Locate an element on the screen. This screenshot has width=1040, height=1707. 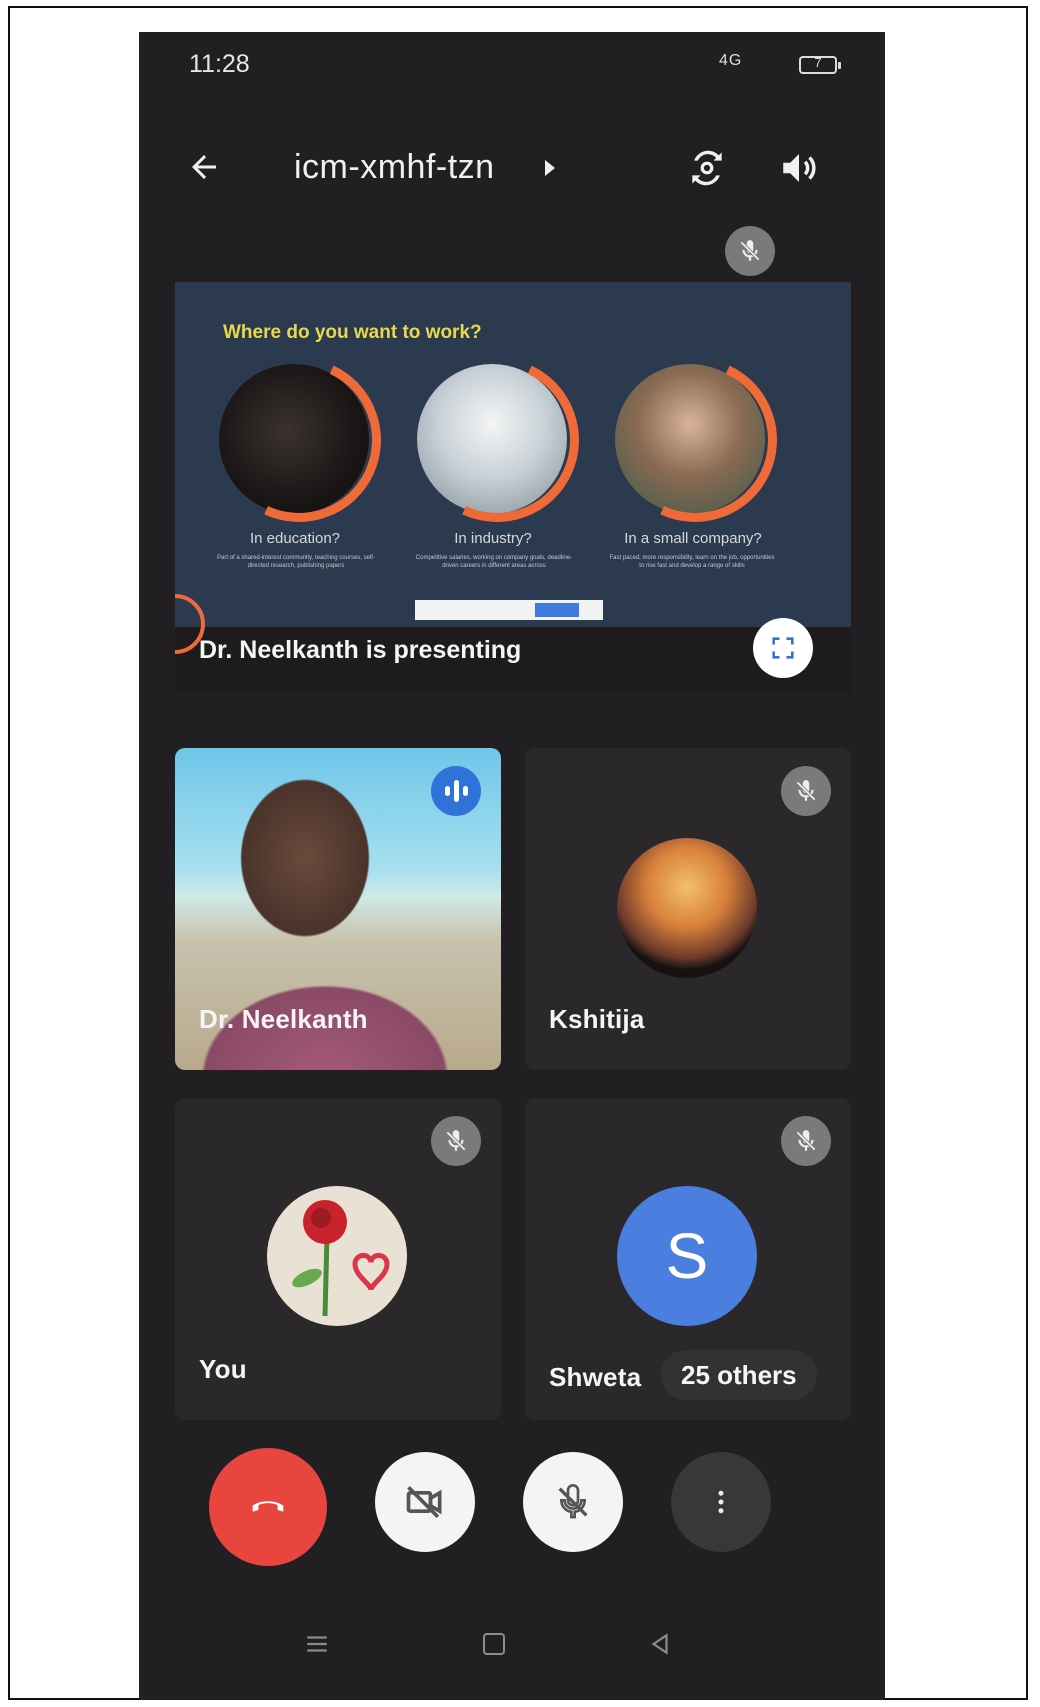
battery-icon: 7 is located at coordinates (820, 64).